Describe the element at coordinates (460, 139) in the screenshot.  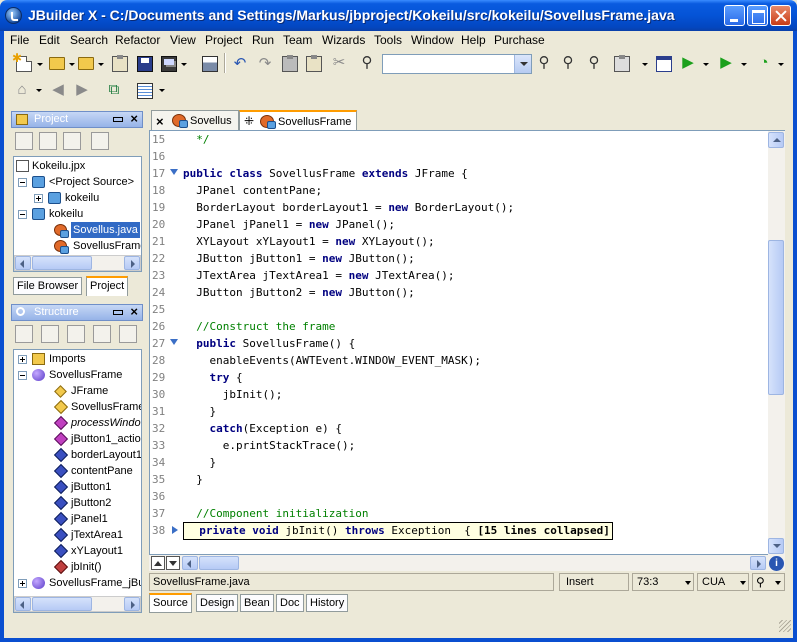
I see `code-line: 15 */` at that location.